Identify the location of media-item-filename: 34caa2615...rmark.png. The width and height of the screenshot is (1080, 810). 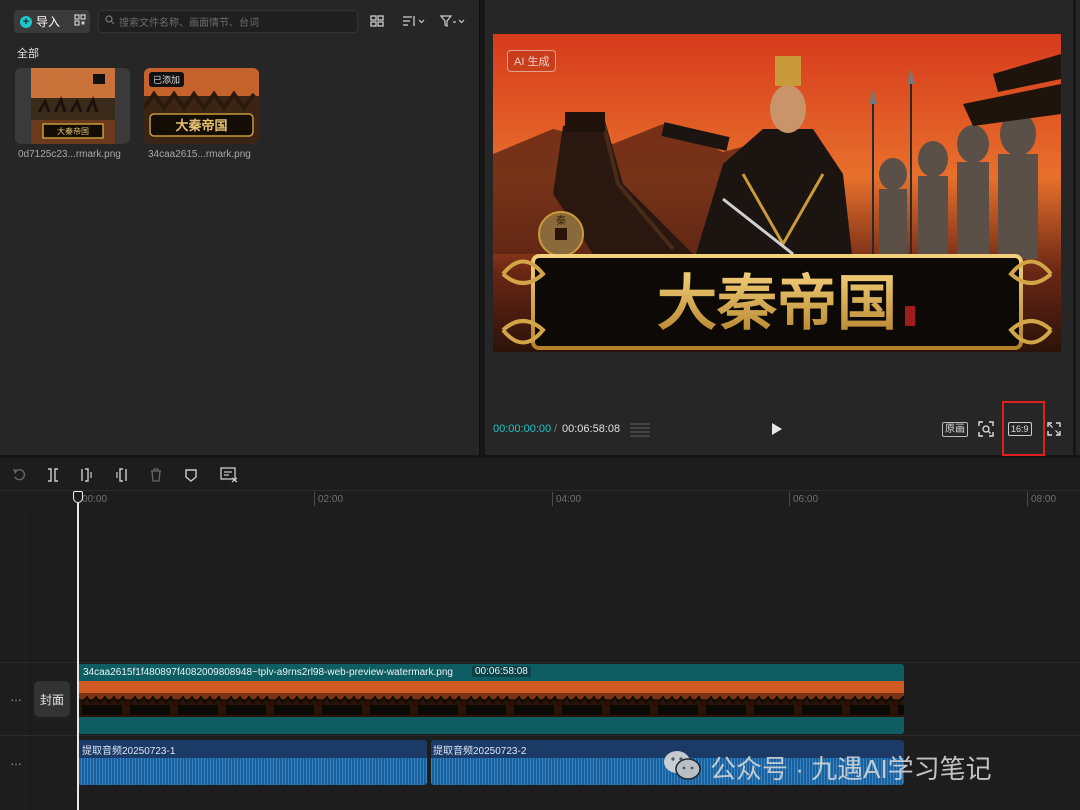
(199, 154).